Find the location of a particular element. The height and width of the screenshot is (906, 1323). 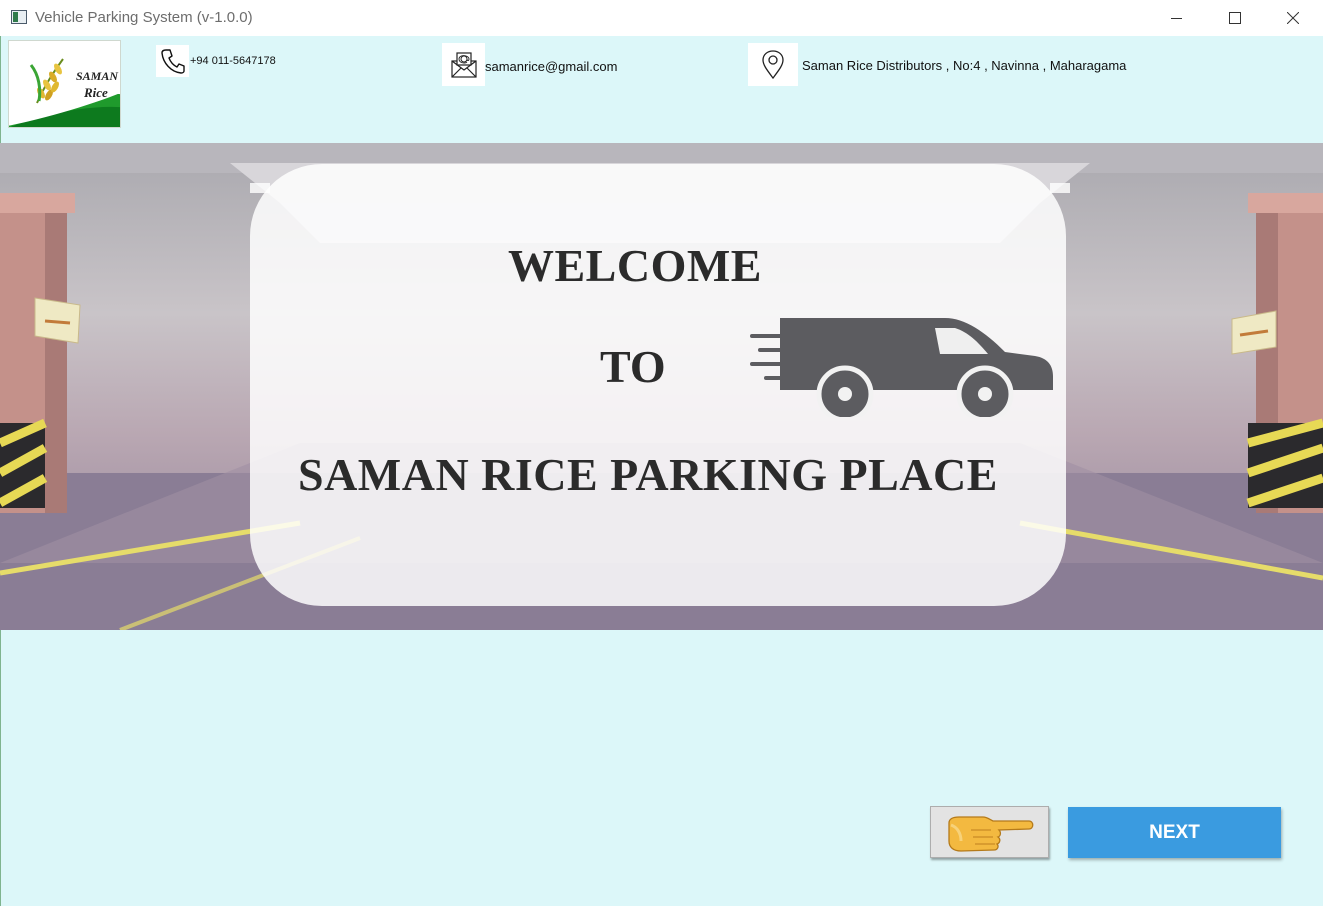

parking-place-title: SAMAN RICE PARKING PLACE is located at coordinates (648, 474).